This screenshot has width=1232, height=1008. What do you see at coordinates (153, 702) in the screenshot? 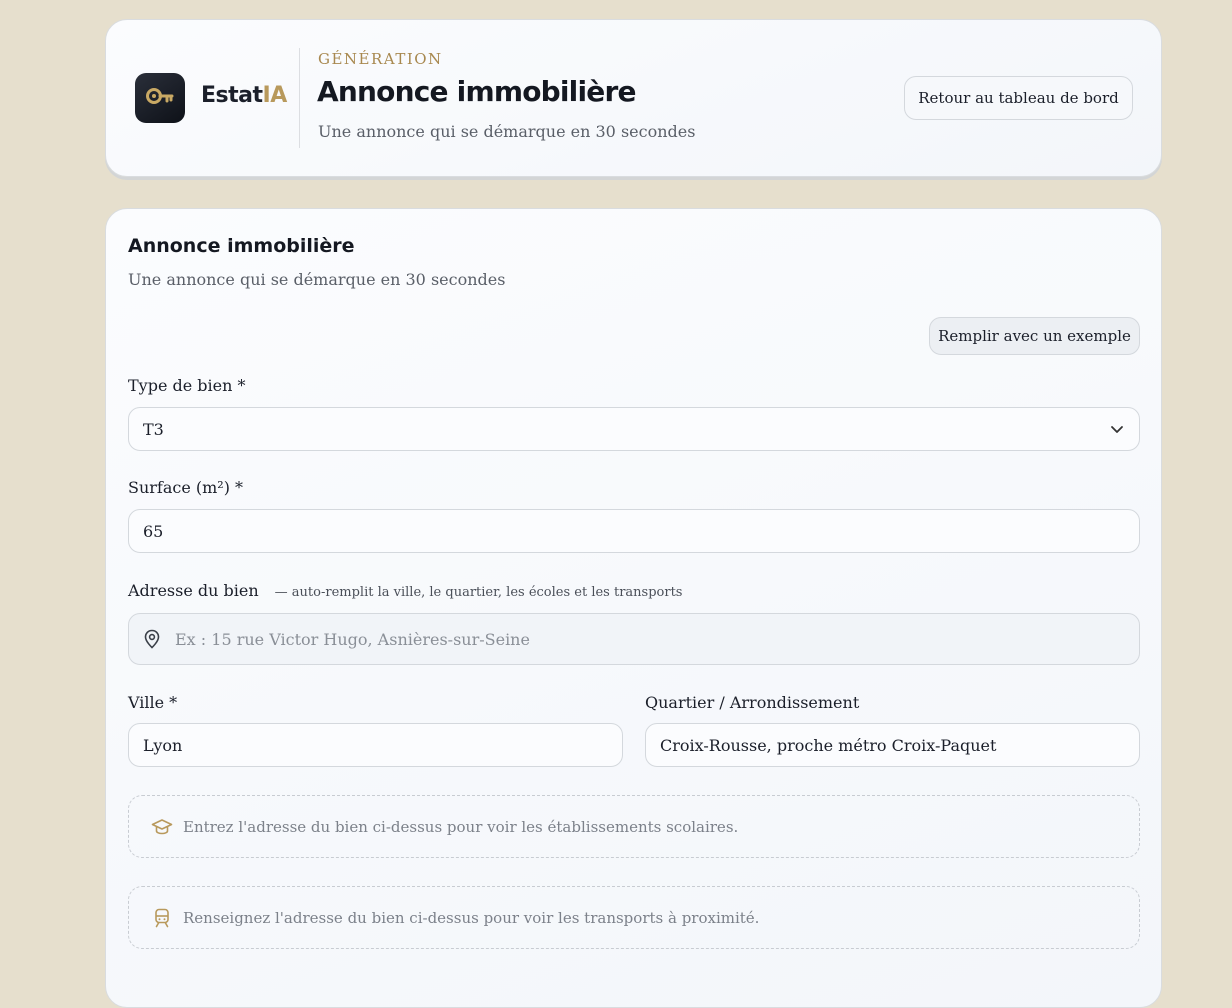
I see `city-label: Ville *` at bounding box center [153, 702].